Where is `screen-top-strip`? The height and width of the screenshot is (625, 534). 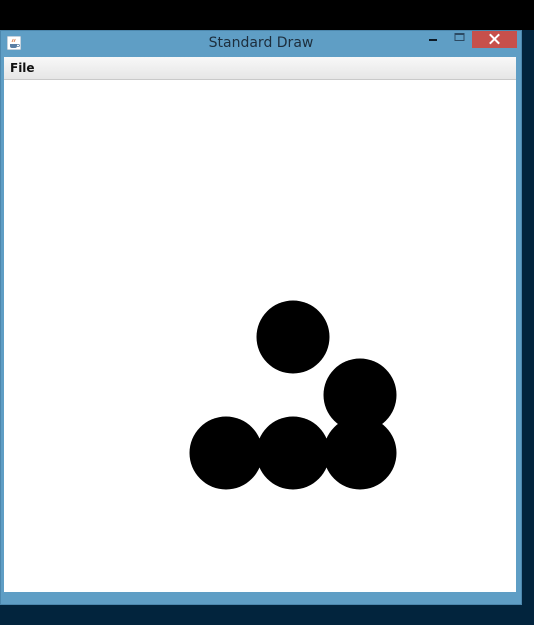 screen-top-strip is located at coordinates (267, 15).